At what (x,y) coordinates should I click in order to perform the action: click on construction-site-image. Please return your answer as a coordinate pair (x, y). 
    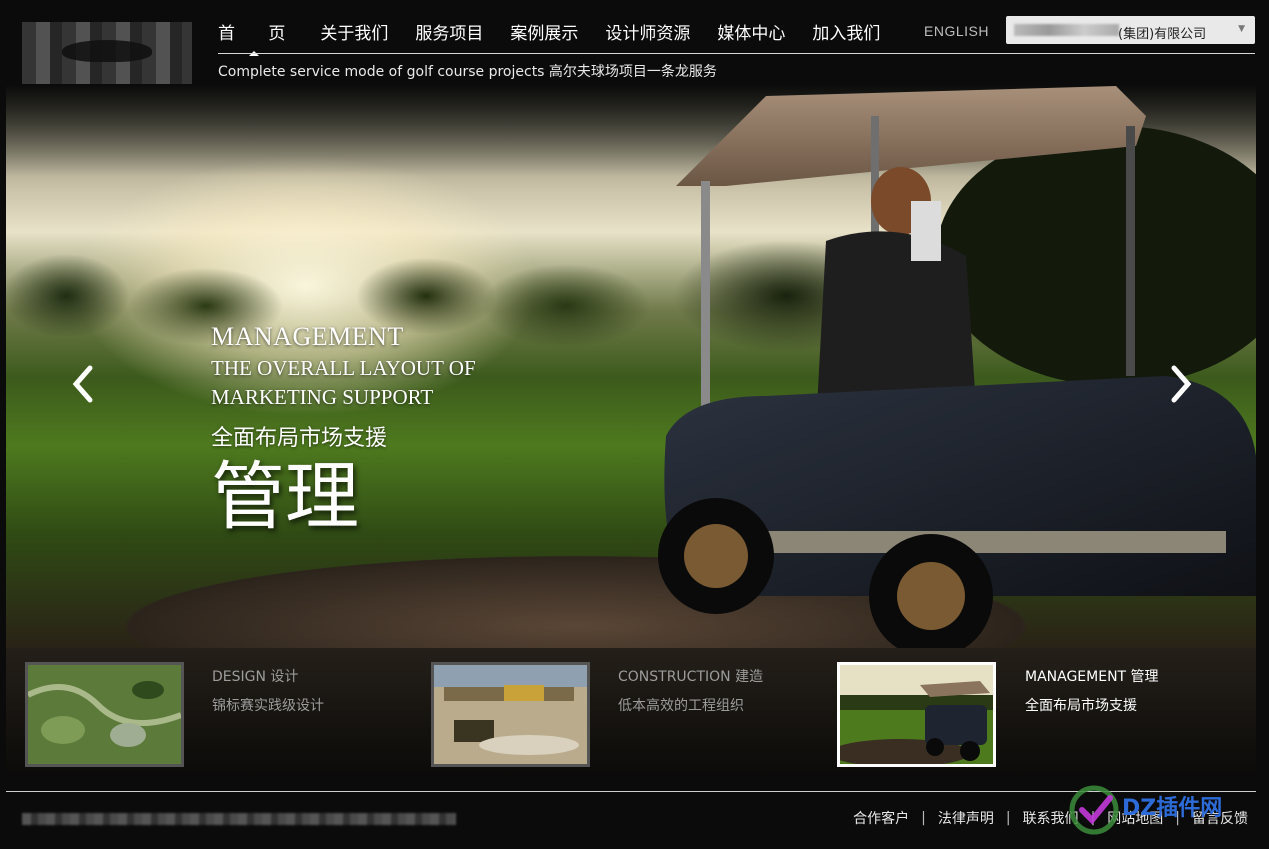
    Looking at the image, I should click on (510, 714).